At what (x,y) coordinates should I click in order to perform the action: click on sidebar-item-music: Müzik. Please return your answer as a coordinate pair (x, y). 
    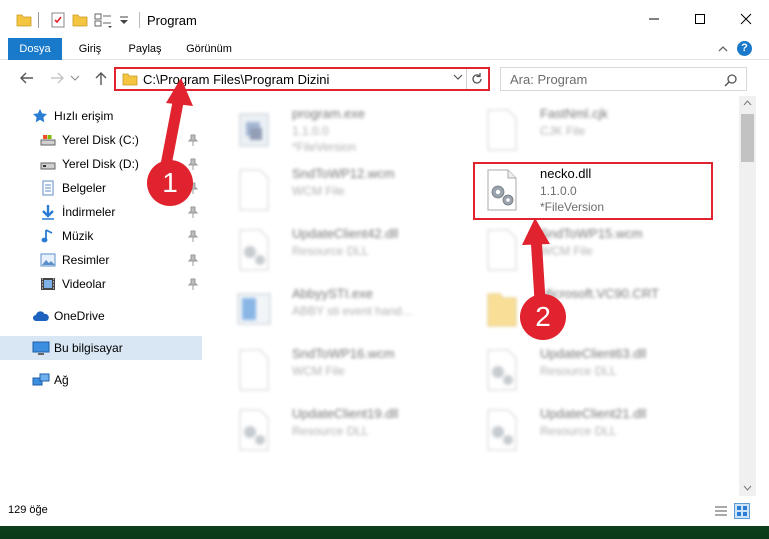
    Looking at the image, I should click on (101, 236).